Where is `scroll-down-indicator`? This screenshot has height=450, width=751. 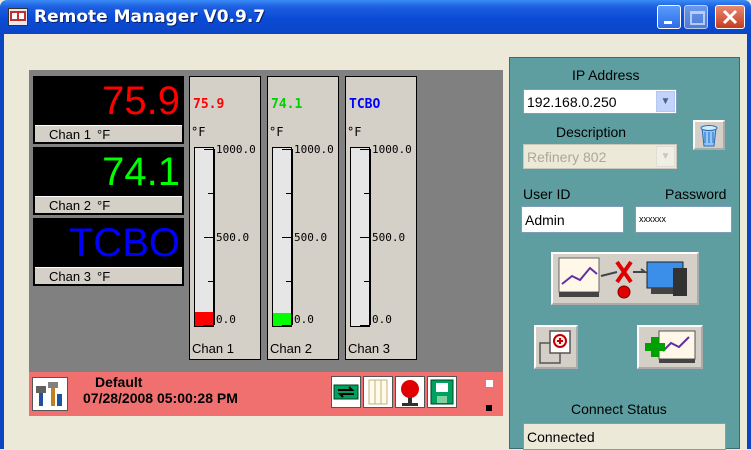 scroll-down-indicator is located at coordinates (489, 408).